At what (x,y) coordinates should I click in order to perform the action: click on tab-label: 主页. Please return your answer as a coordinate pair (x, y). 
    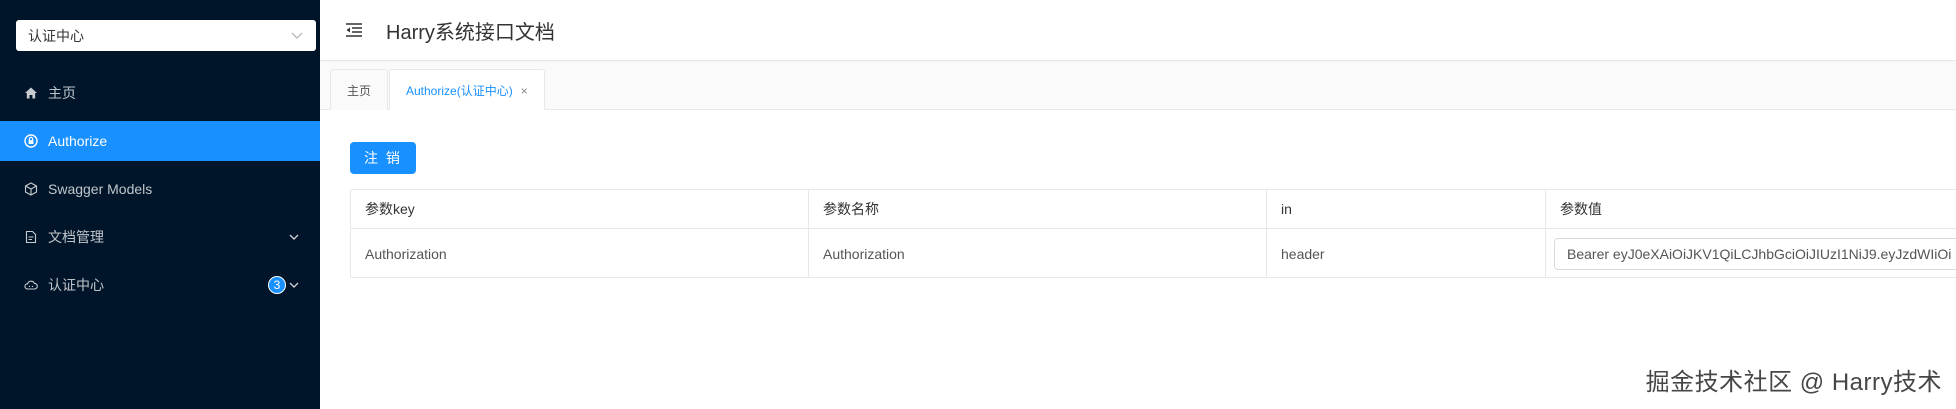
    Looking at the image, I should click on (359, 90).